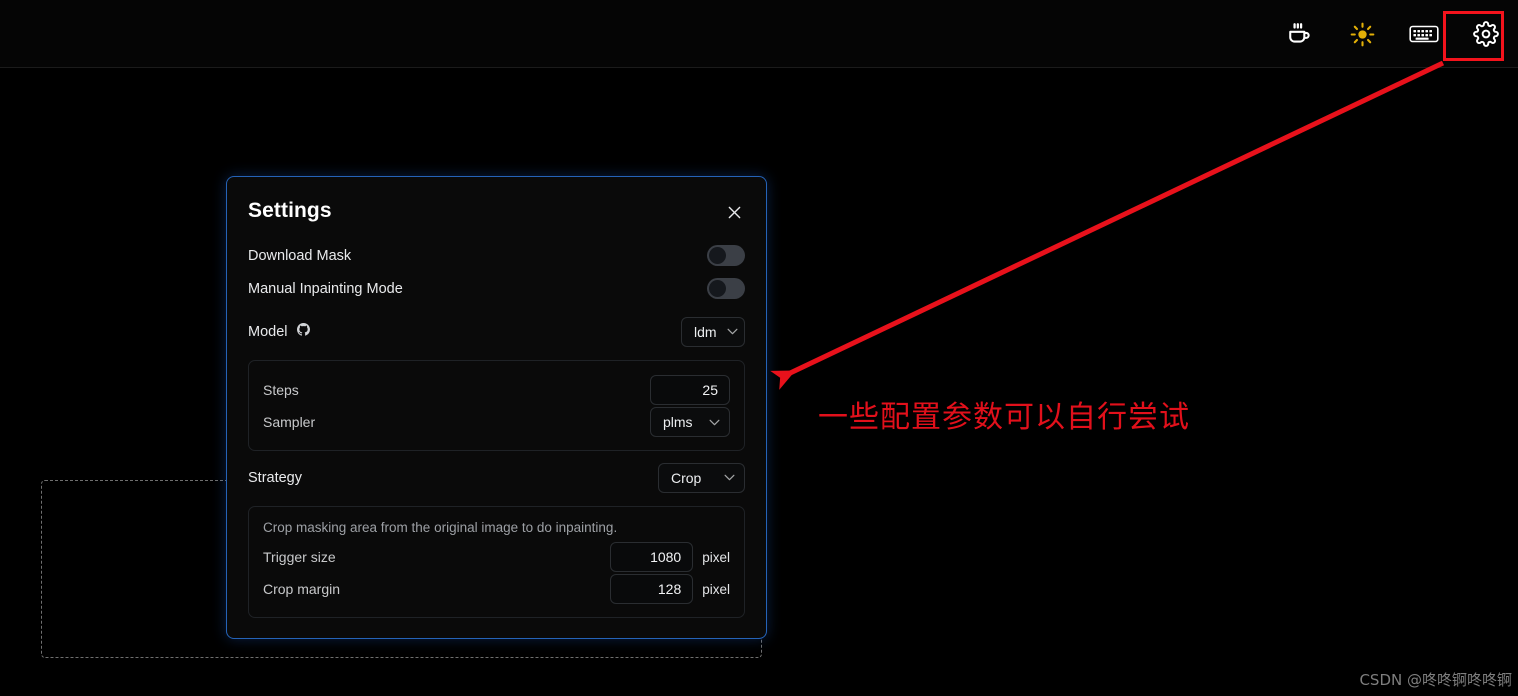  Describe the element at coordinates (496, 557) in the screenshot. I see `row-trigger-size: Trigger size 1080 pixel` at that location.